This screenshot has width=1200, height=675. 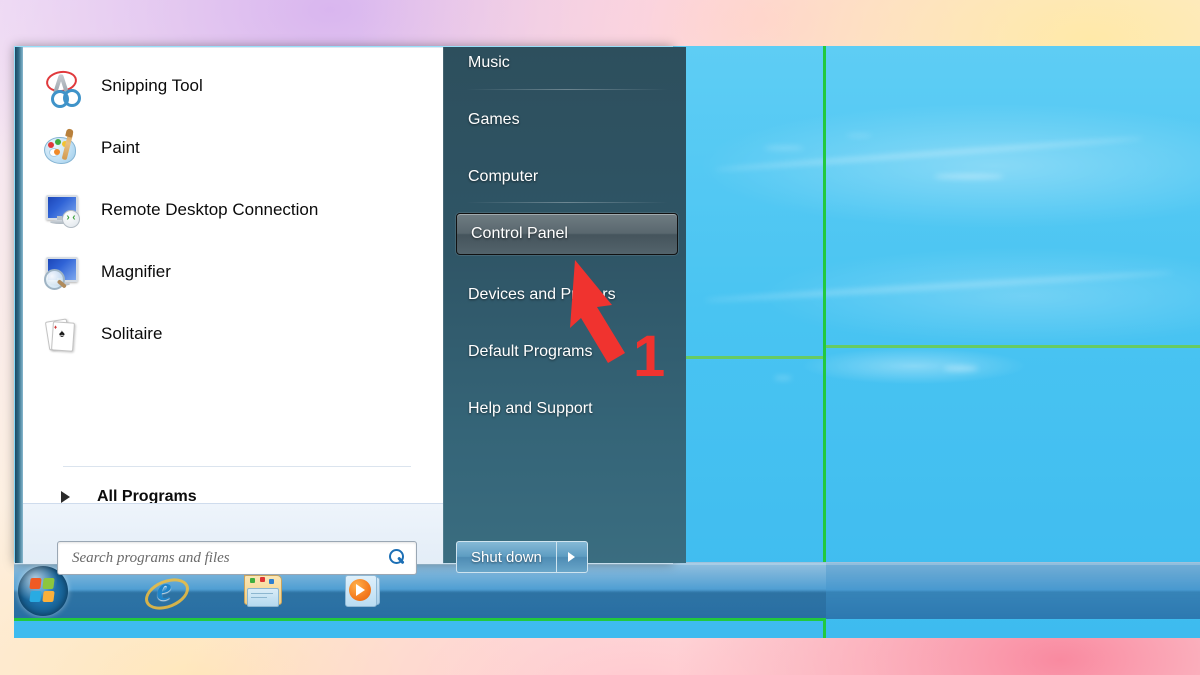 I want to click on windows-orb-icon, so click(x=42, y=591).